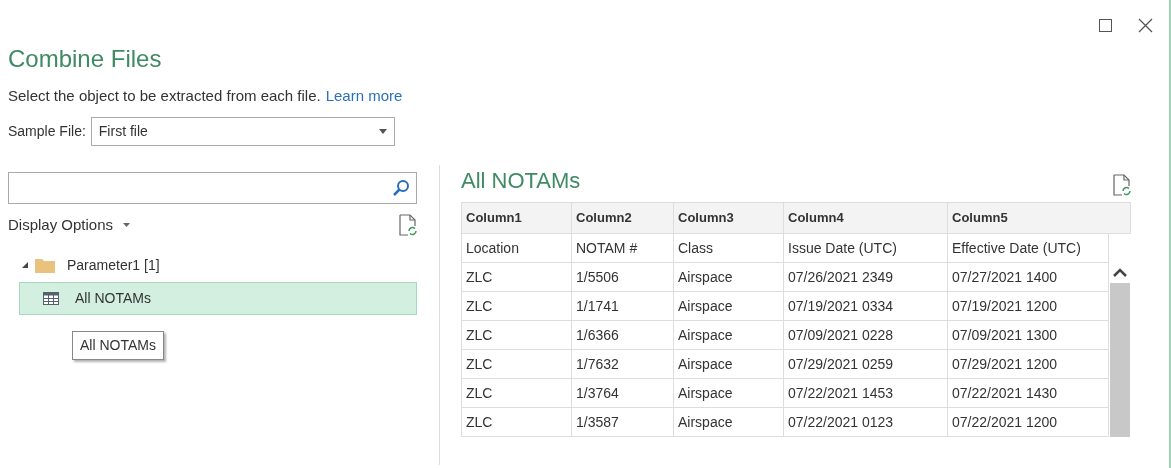  Describe the element at coordinates (623, 277) in the screenshot. I see `table-cell: 1/5506` at that location.